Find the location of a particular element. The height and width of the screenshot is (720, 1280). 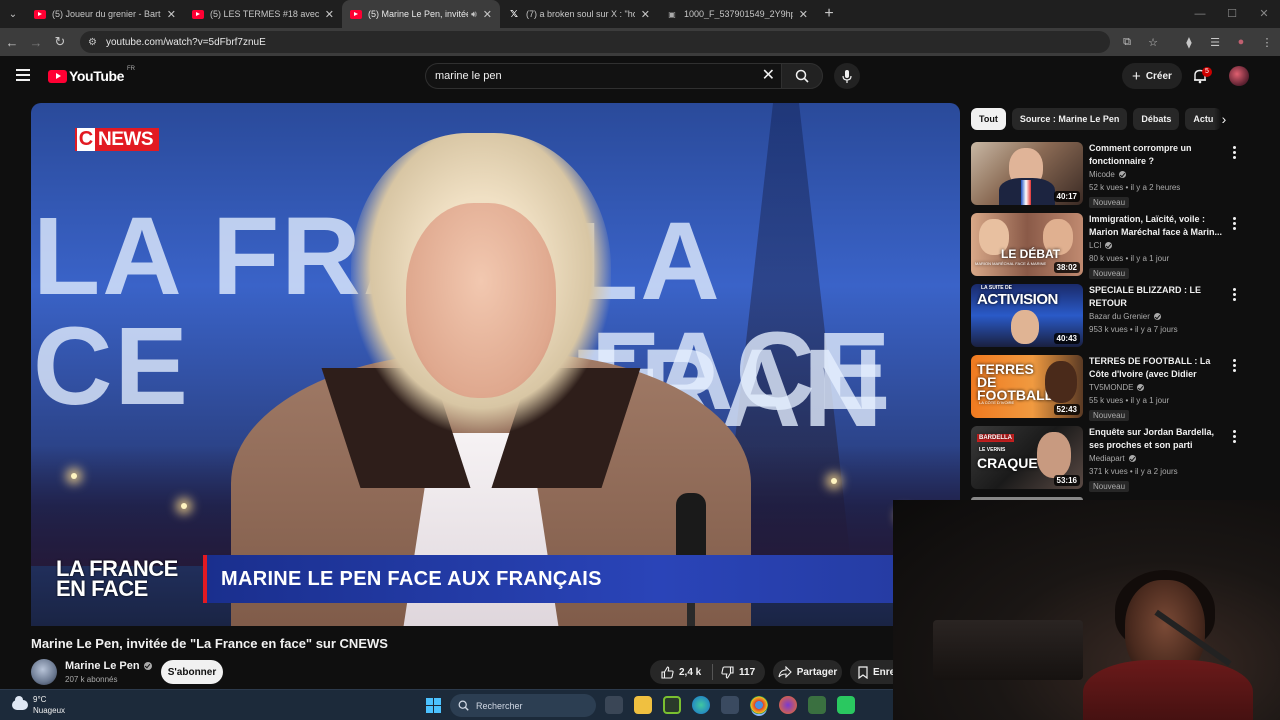

browser-menu-icon: ⋮ is located at coordinates (1267, 42).